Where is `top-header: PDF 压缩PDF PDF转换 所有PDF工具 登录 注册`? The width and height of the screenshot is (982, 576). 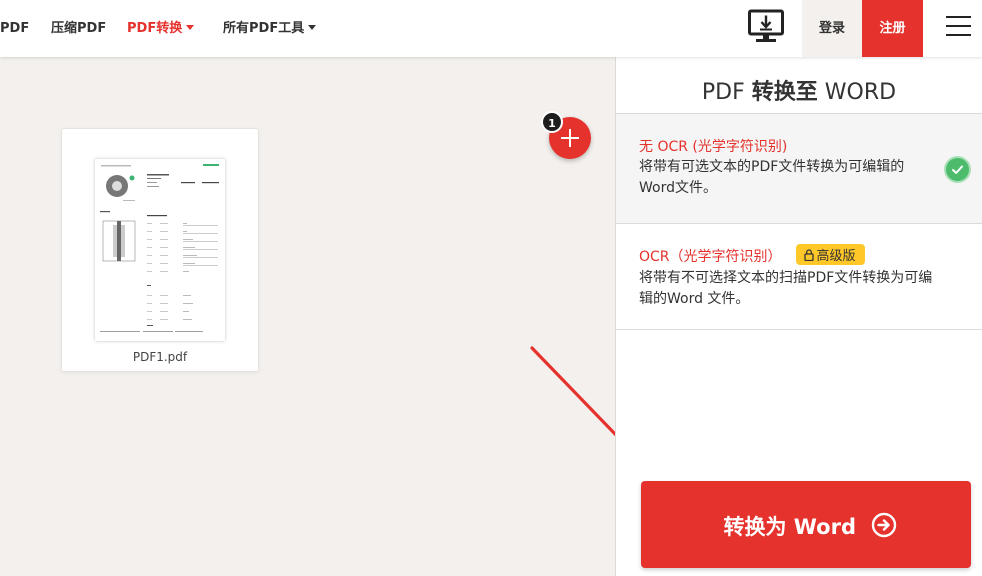
top-header: PDF 压缩PDF PDF转换 所有PDF工具 登录 注册 is located at coordinates (491, 28).